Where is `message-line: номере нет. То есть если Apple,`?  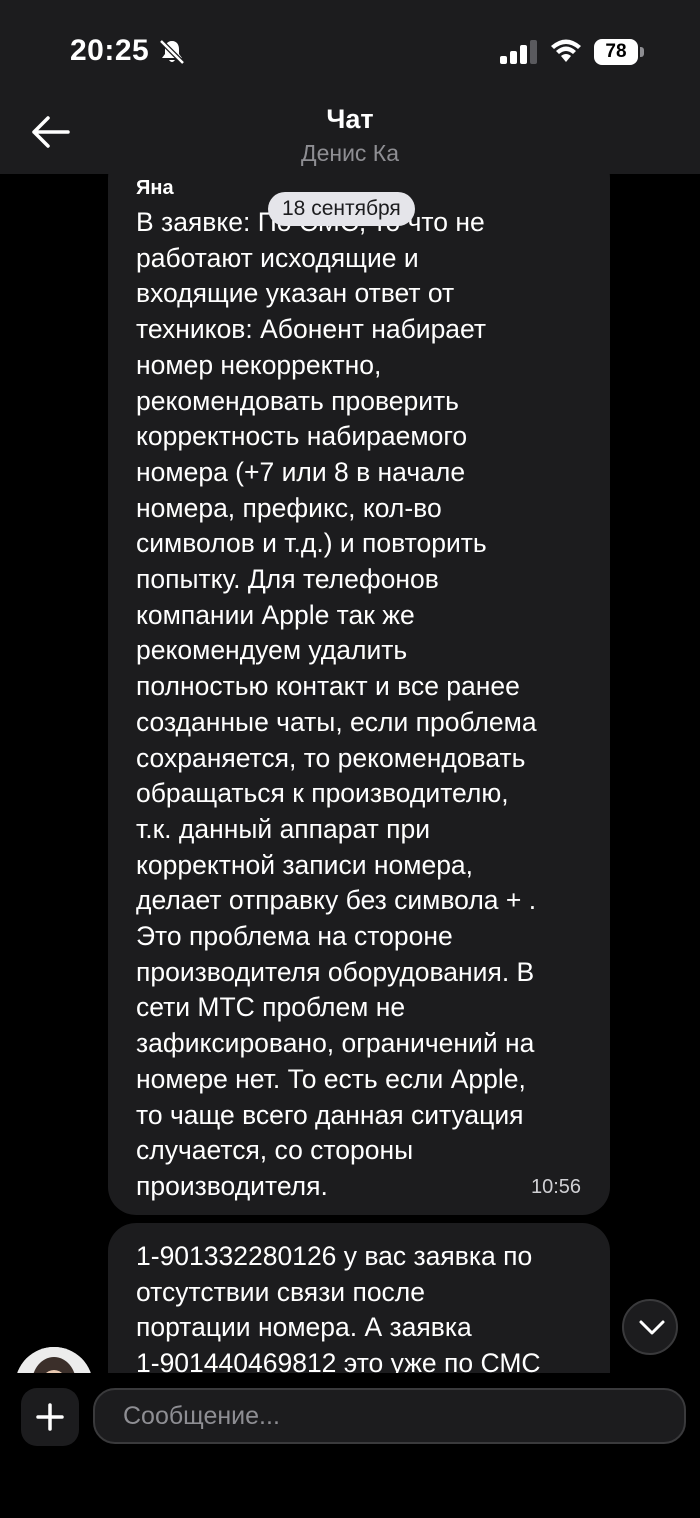 message-line: номере нет. То есть если Apple, is located at coordinates (331, 1078).